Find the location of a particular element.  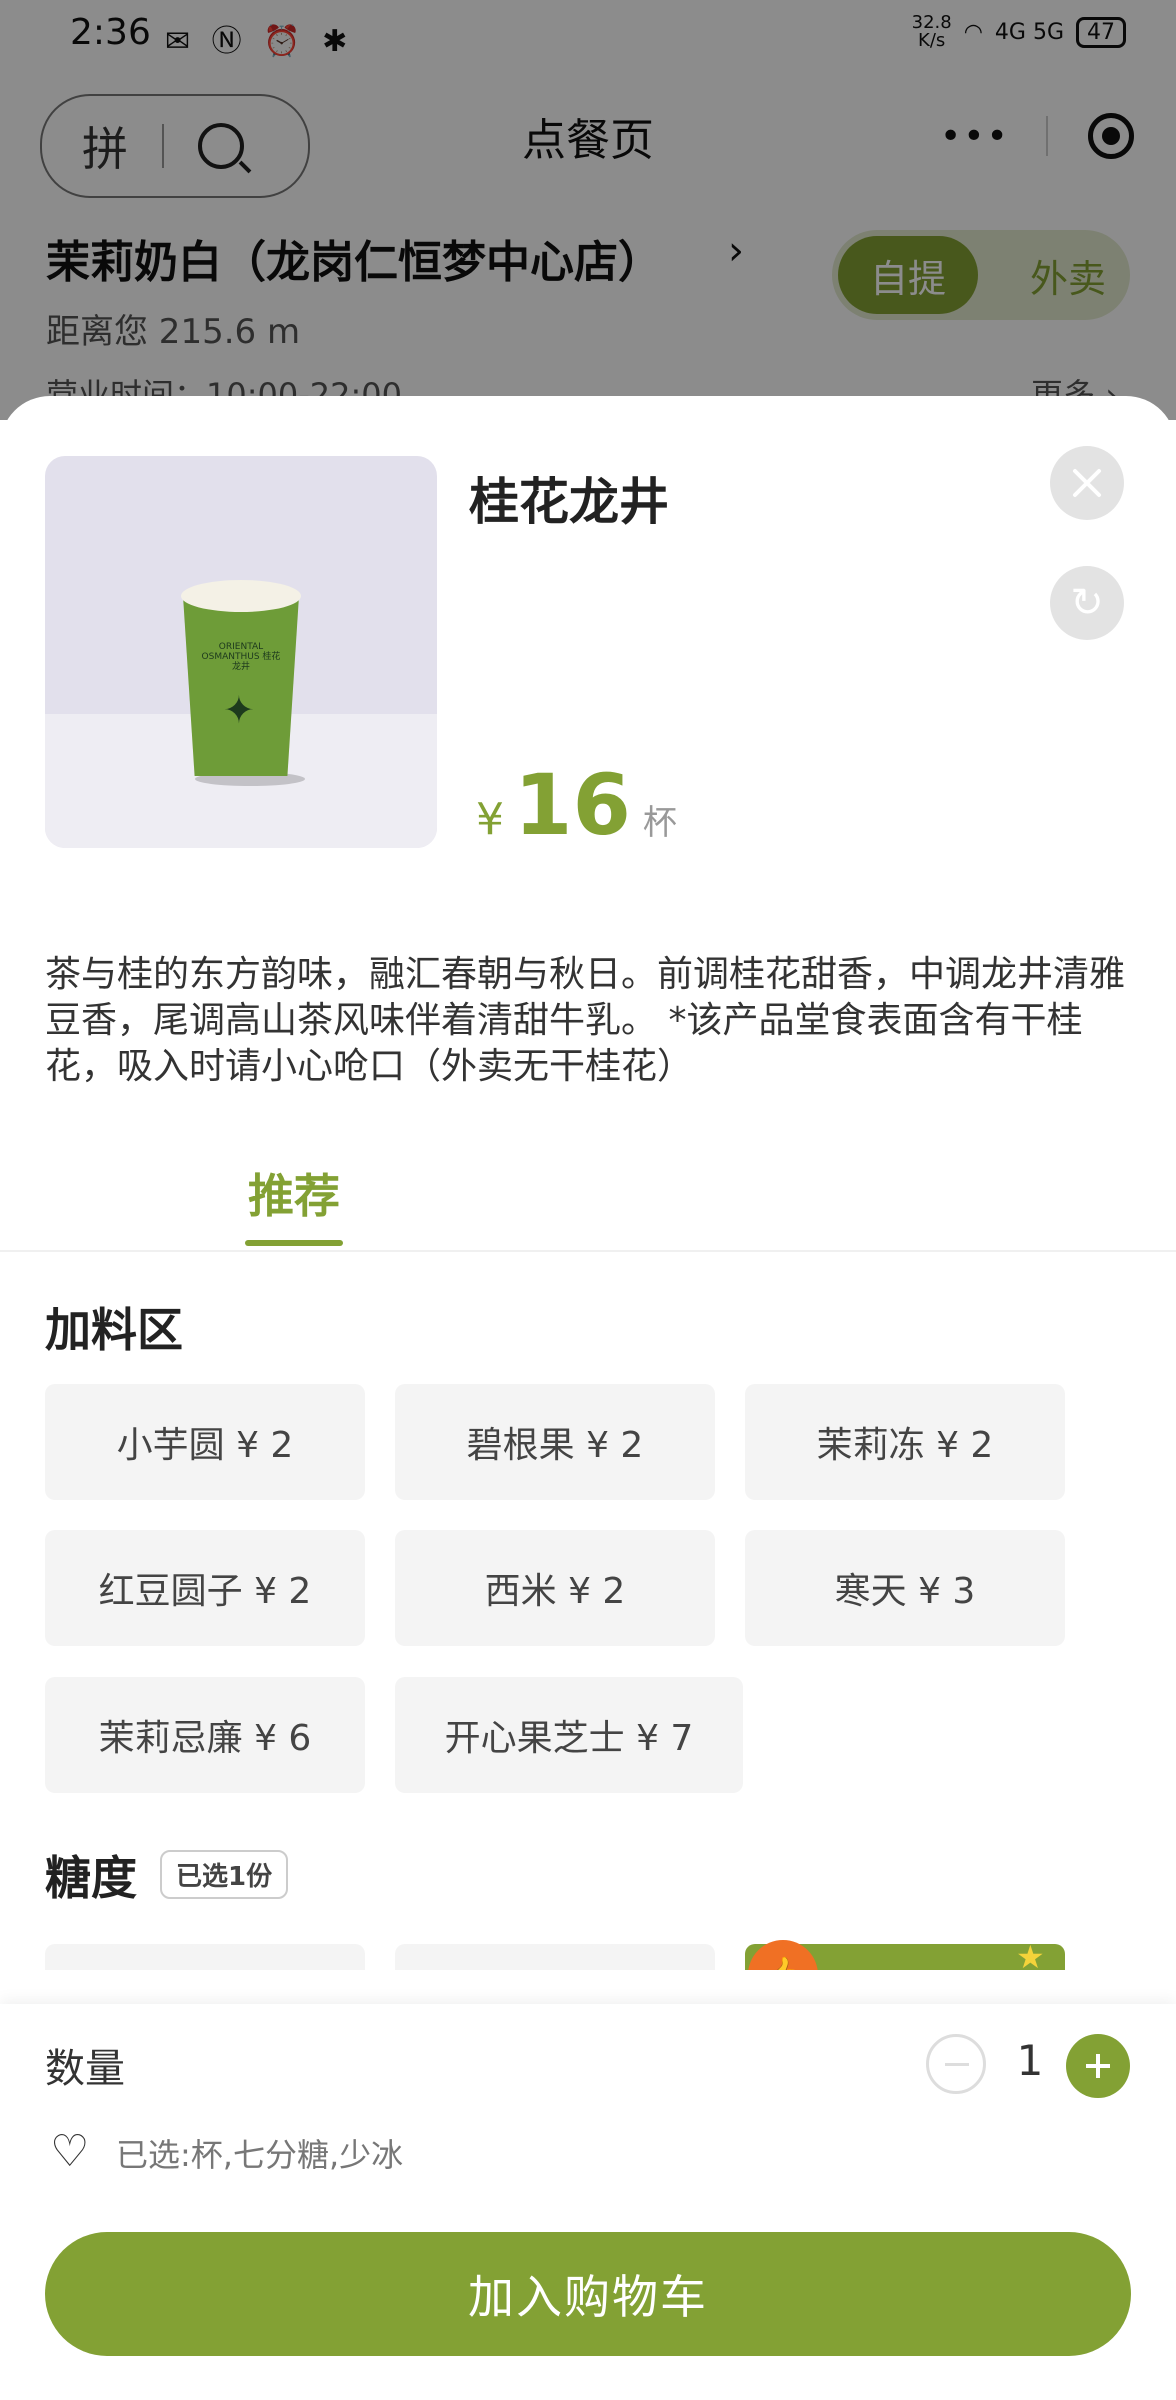

topping-option: 开心果芝士 ¥ 7 is located at coordinates (569, 1735).